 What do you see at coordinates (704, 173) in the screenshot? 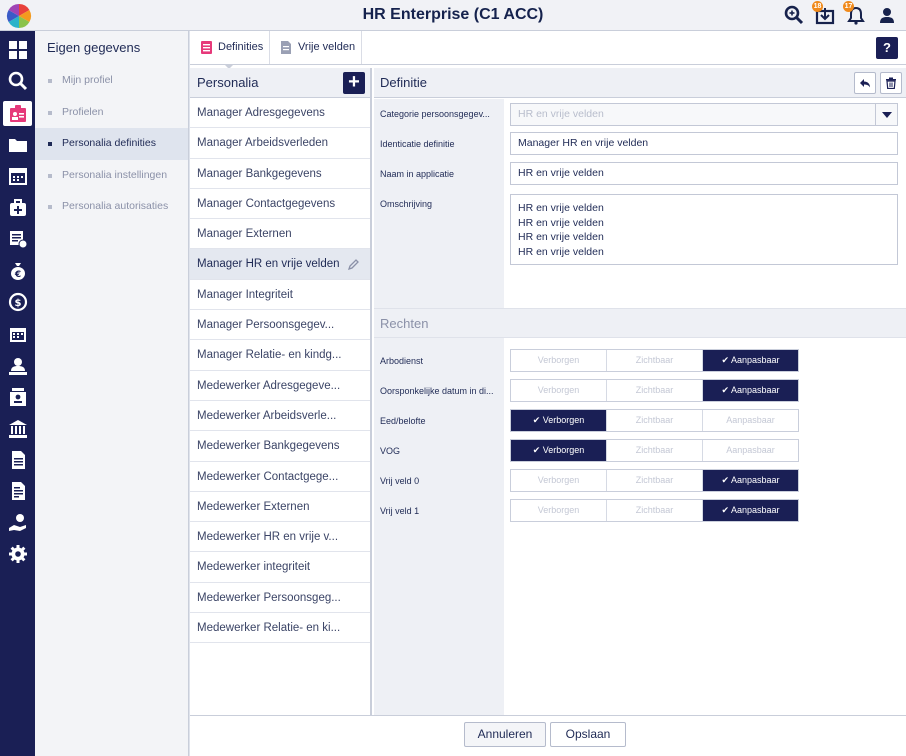
I see `naam-field: HR en vrije velden` at bounding box center [704, 173].